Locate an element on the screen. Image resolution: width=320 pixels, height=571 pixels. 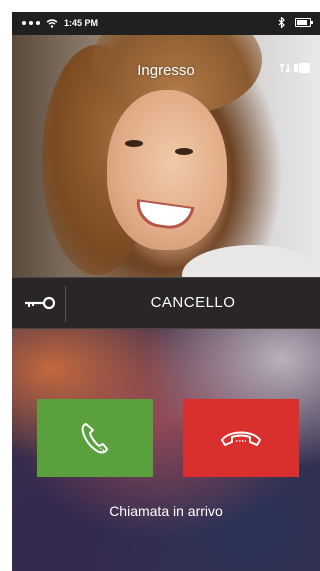
status-right is located at coordinates (295, 22).